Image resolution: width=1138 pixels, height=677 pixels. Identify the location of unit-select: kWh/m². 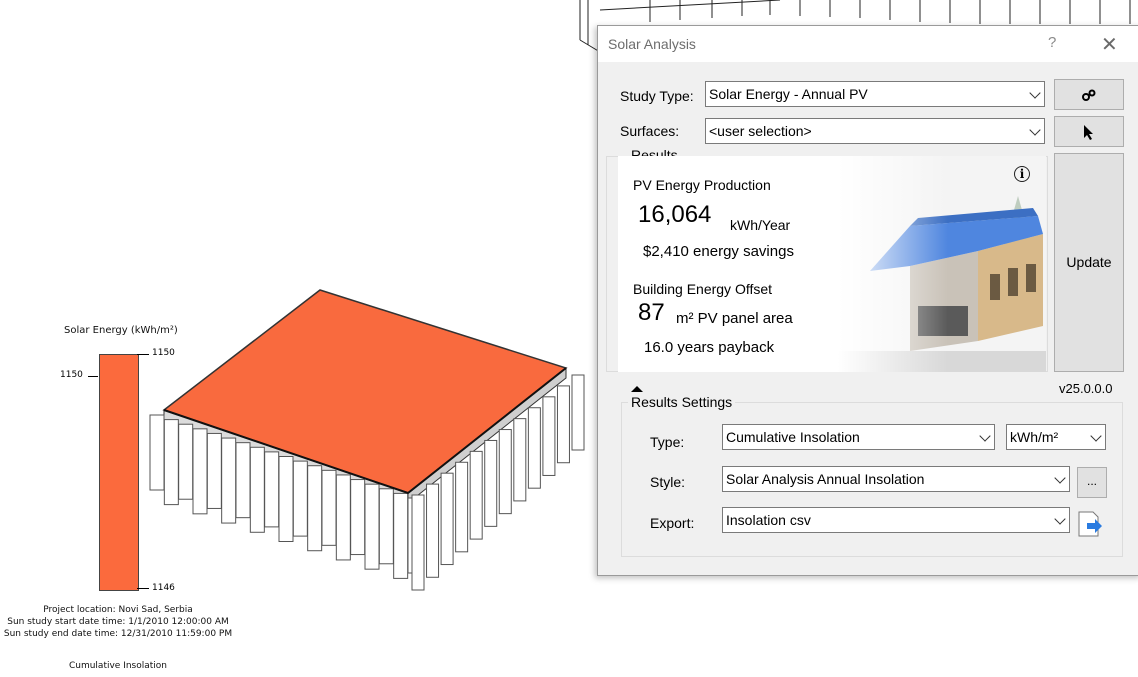
(1056, 437).